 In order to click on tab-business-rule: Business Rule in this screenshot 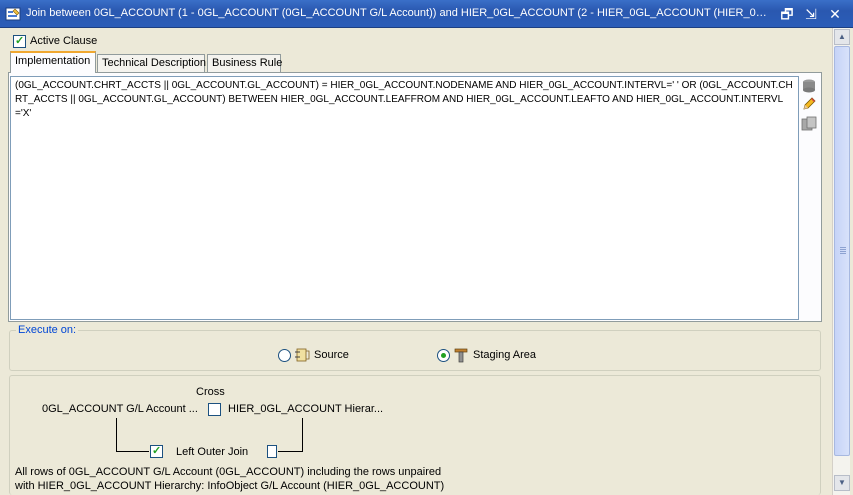, I will do `click(244, 63)`.